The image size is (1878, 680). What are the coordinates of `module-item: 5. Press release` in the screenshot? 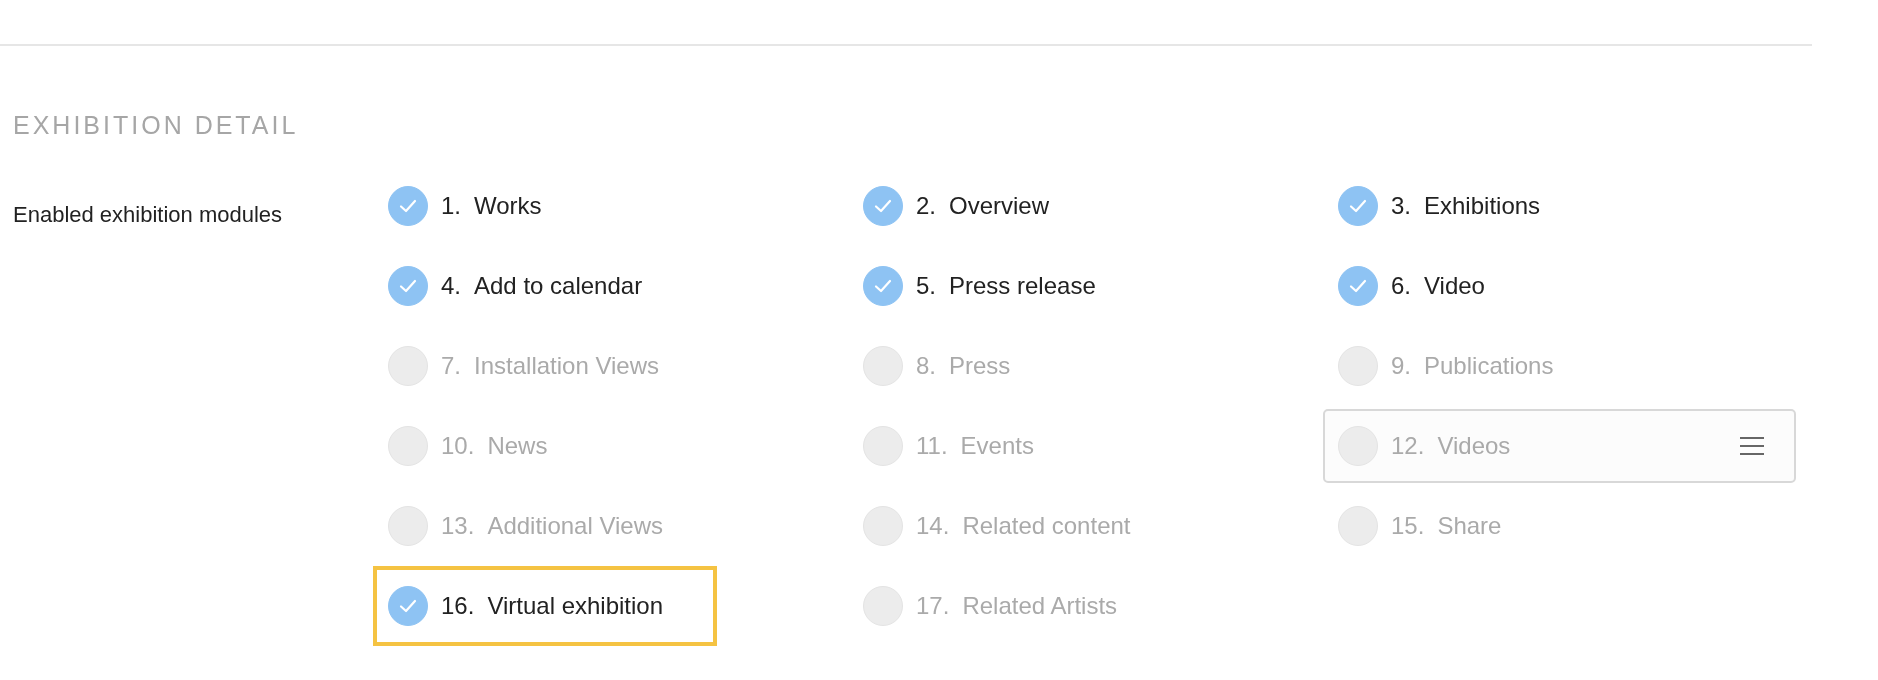 It's located at (998, 286).